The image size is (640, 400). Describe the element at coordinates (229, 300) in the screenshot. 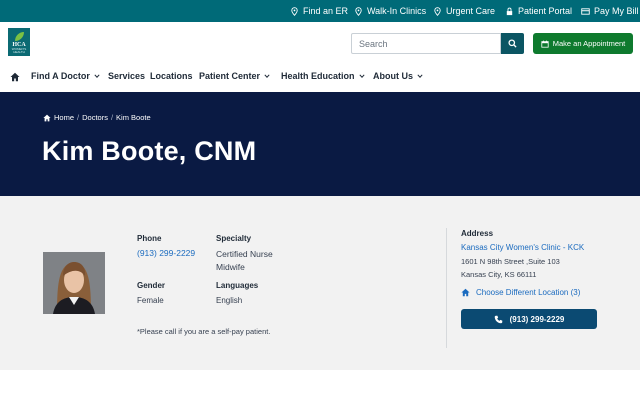

I see `languages-value: English` at that location.